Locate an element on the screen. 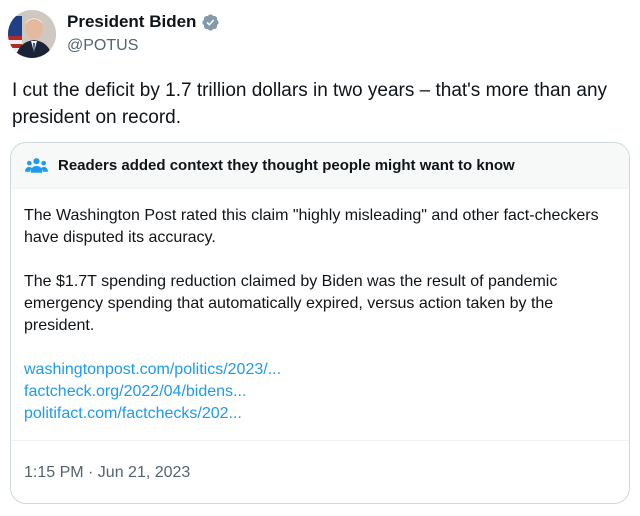 The image size is (640, 516). tweet-timestamp: 1:15 PM · Jun 21, 2023 is located at coordinates (107, 473).